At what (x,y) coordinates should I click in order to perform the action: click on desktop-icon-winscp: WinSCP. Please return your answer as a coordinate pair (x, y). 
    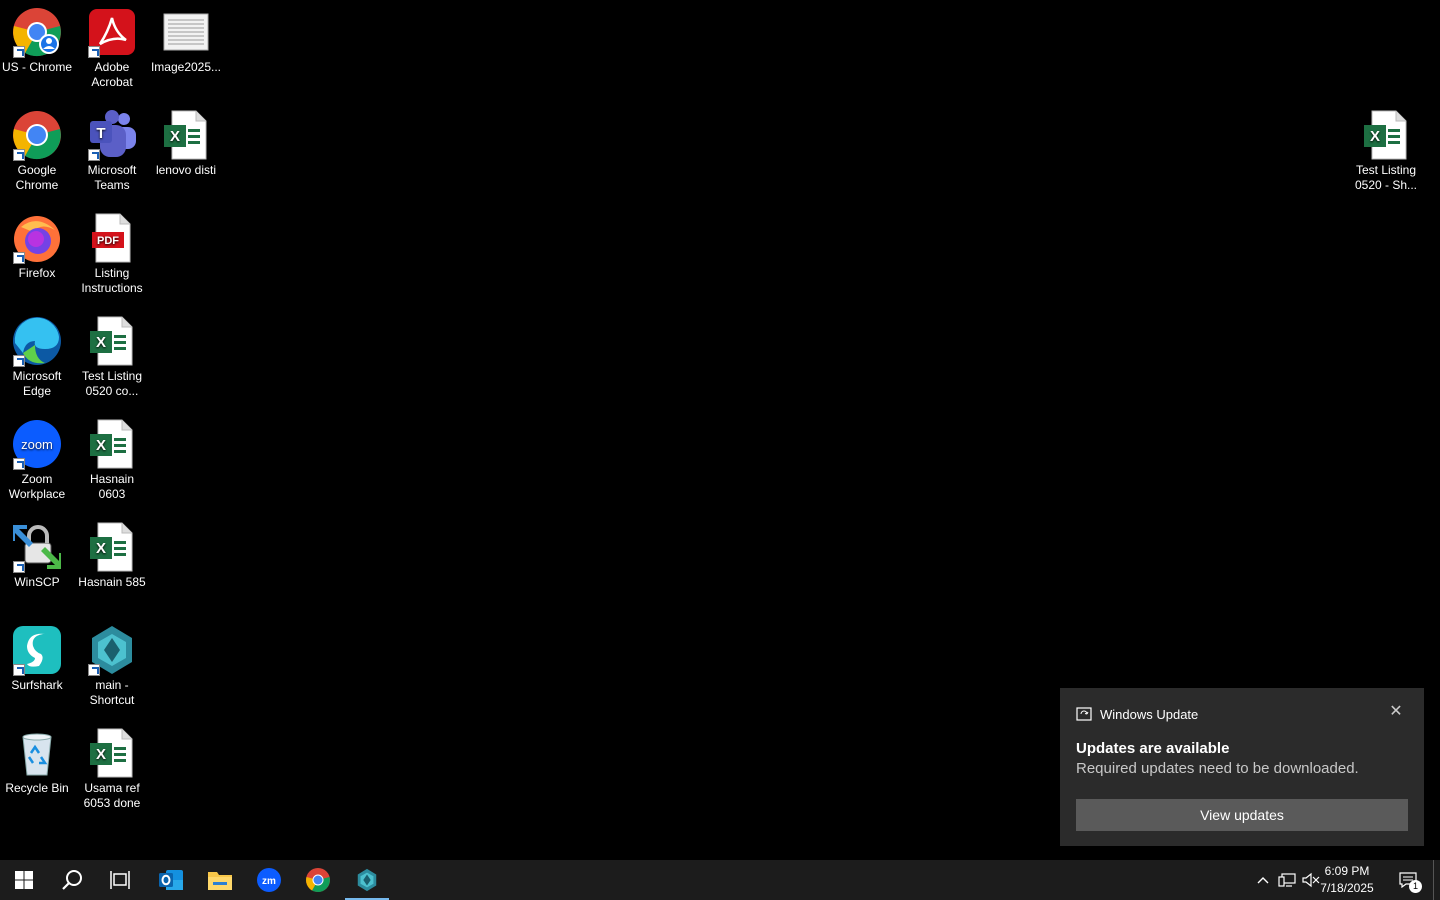
    Looking at the image, I should click on (37, 553).